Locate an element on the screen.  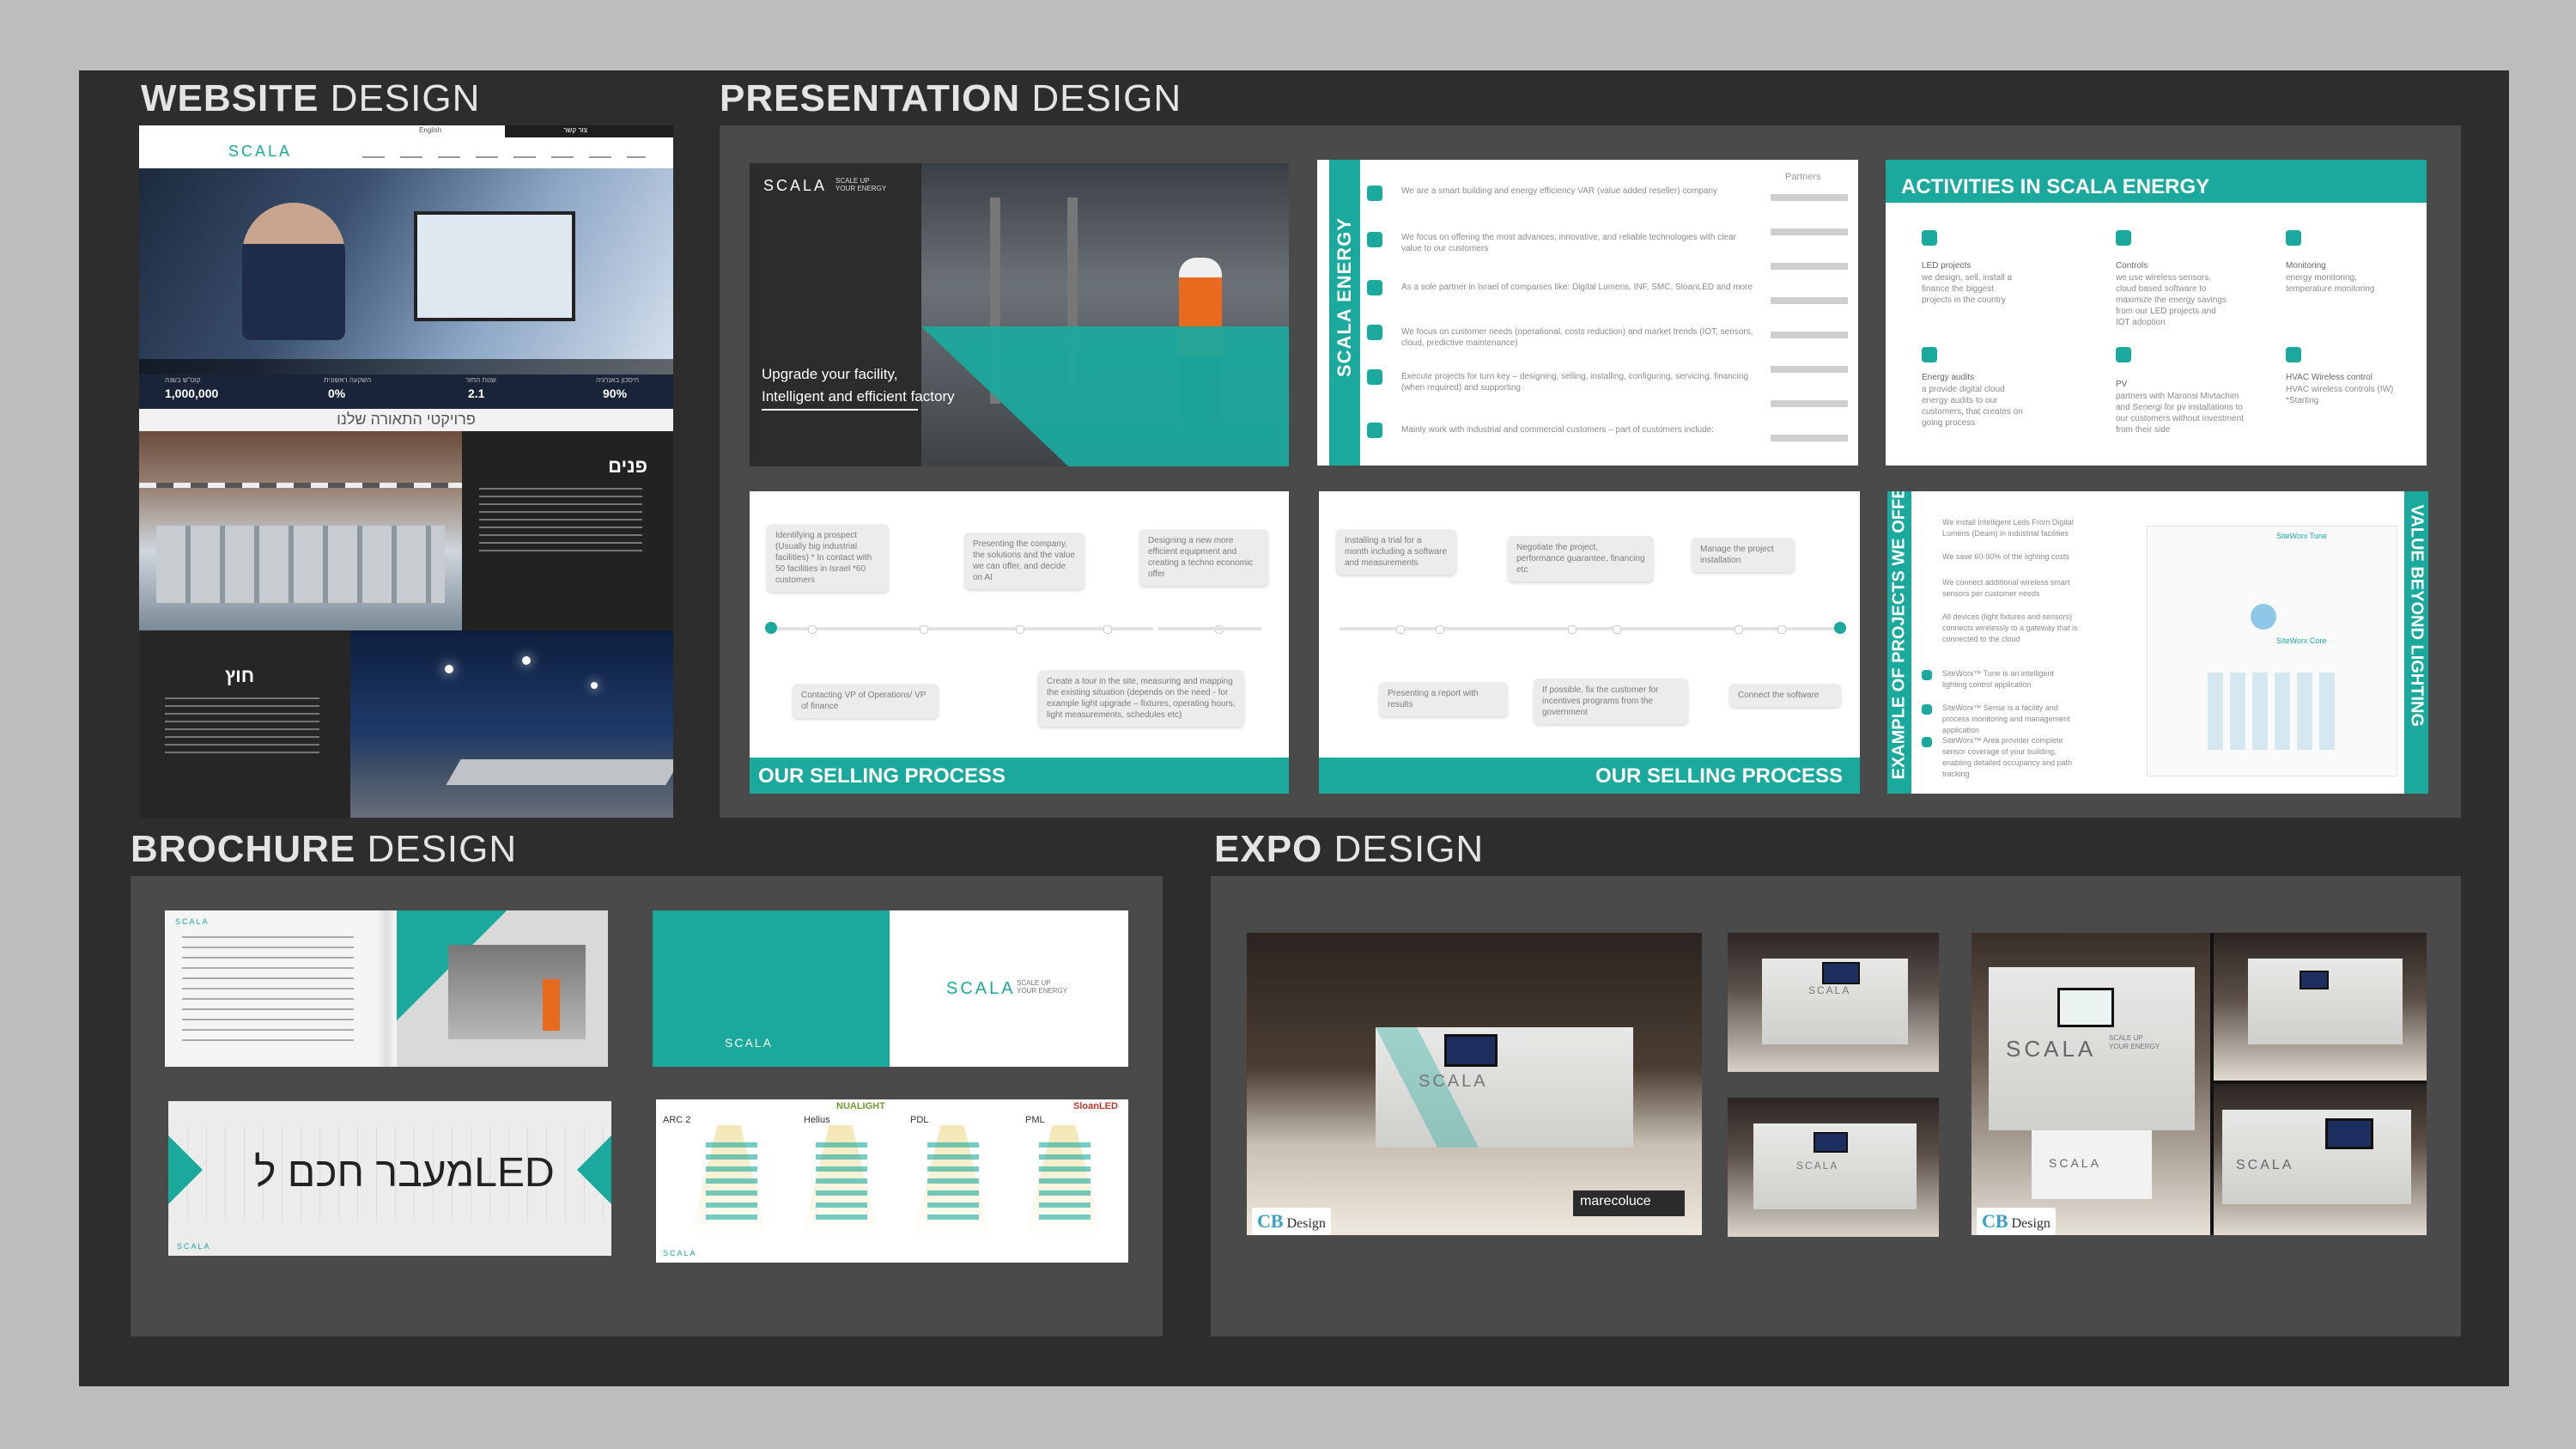
website-nav-dark is located at coordinates (589, 131).